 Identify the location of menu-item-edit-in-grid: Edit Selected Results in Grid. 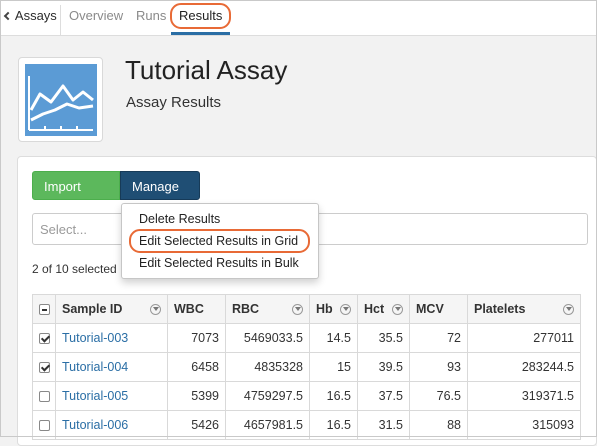
(218, 241).